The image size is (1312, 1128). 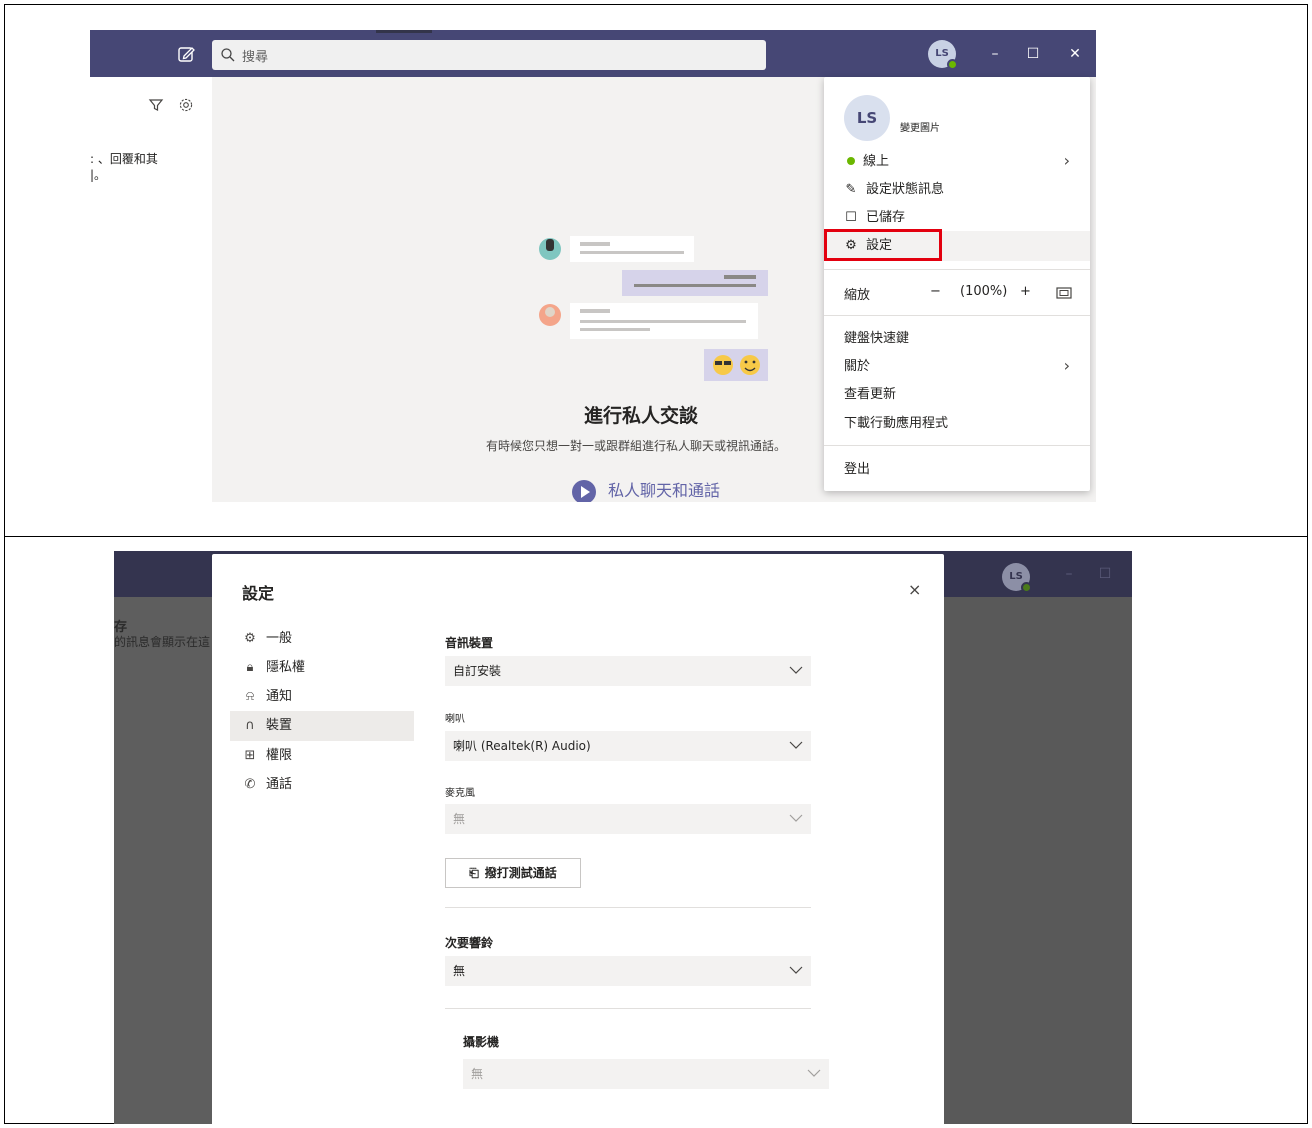 I want to click on about-item: 關於, so click(x=857, y=367).